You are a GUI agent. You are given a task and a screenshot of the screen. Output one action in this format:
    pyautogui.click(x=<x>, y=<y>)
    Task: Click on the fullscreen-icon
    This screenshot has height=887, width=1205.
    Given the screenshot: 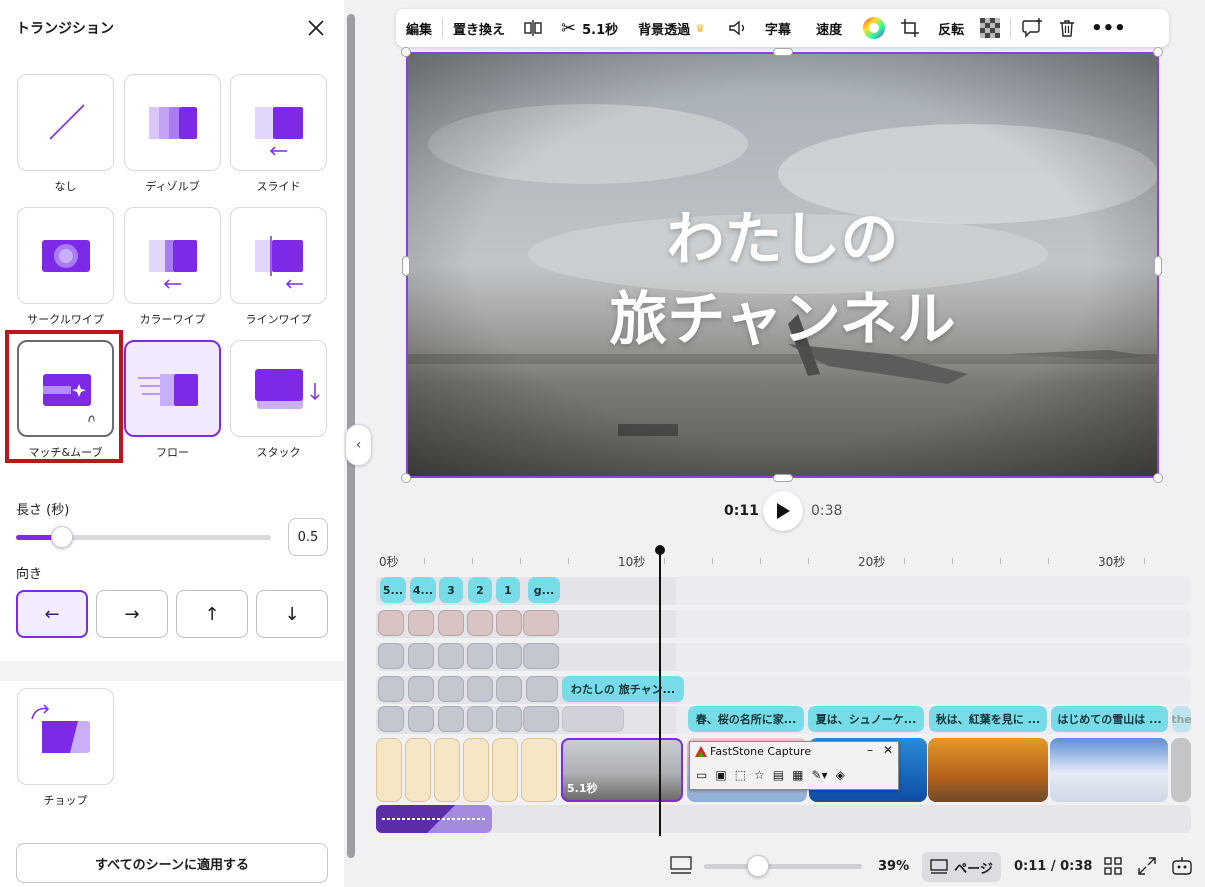 What is the action you would take?
    pyautogui.click(x=1147, y=868)
    